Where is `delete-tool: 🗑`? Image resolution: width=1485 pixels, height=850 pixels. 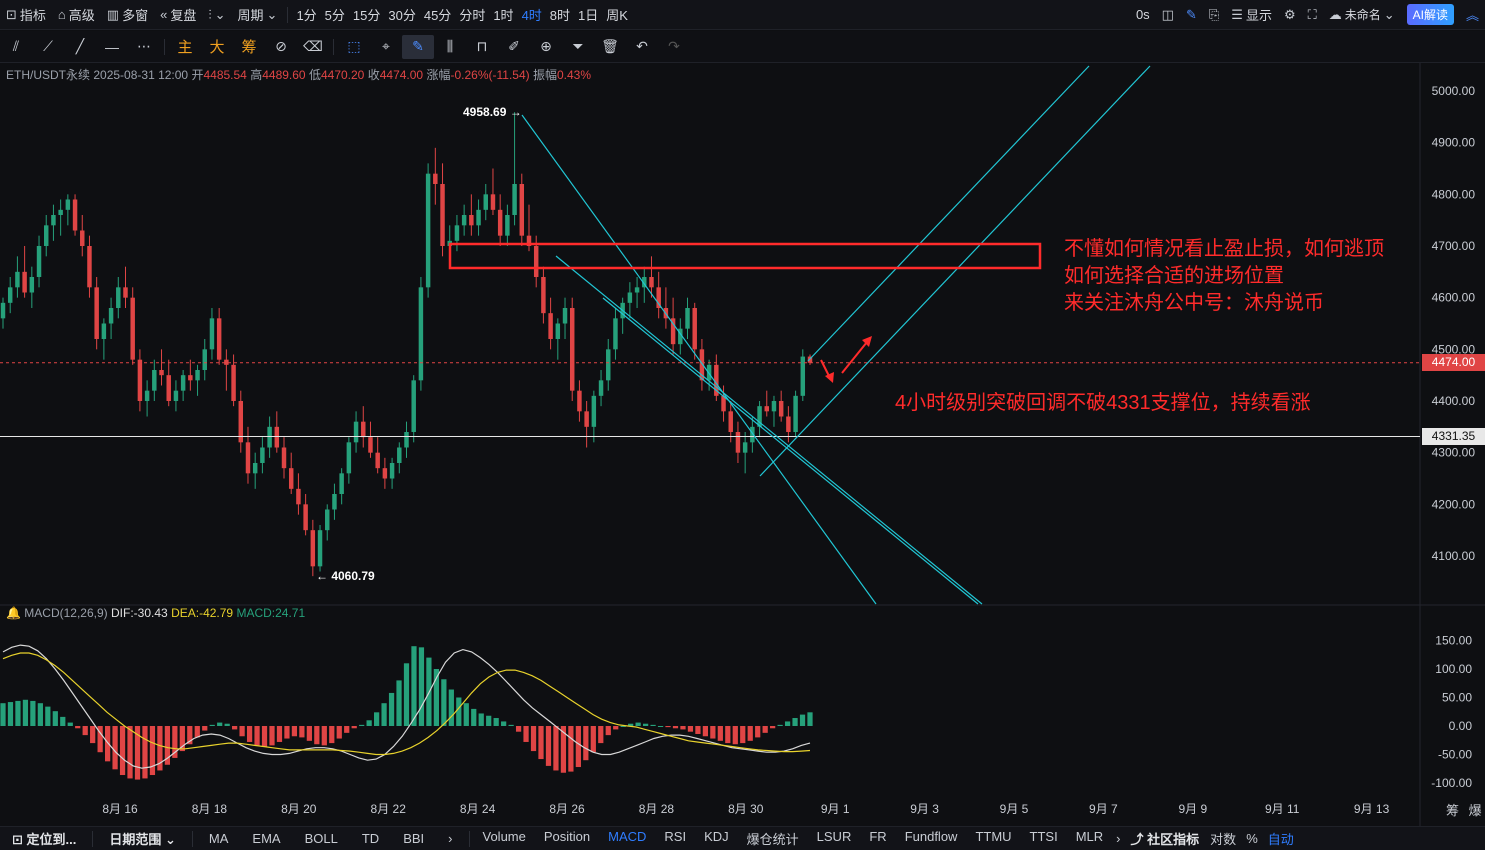
delete-tool: 🗑 is located at coordinates (610, 47).